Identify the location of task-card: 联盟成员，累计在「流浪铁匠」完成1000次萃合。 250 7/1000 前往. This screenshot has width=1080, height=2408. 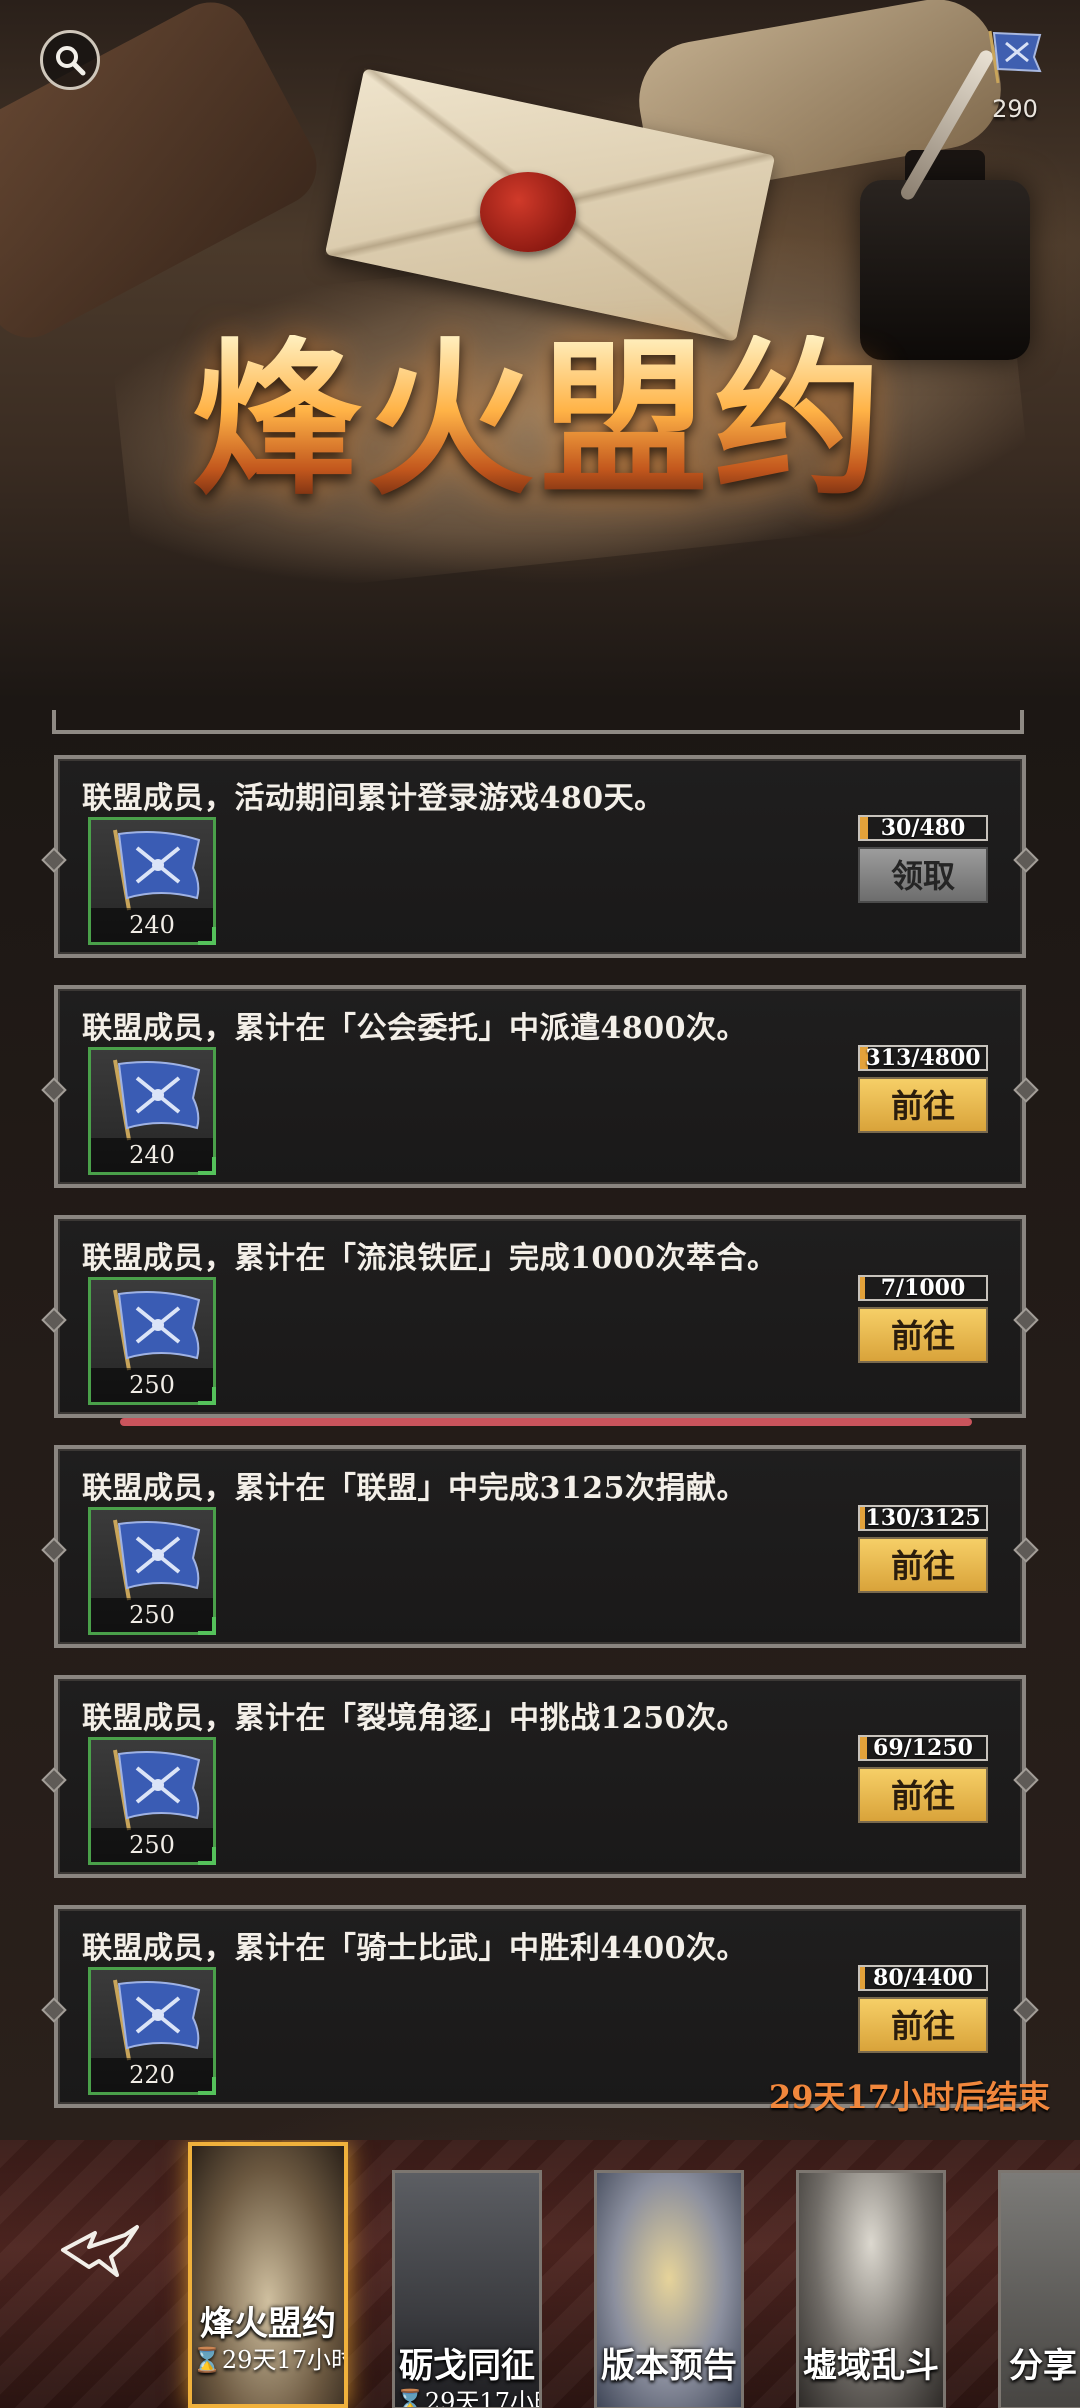
(540, 1316).